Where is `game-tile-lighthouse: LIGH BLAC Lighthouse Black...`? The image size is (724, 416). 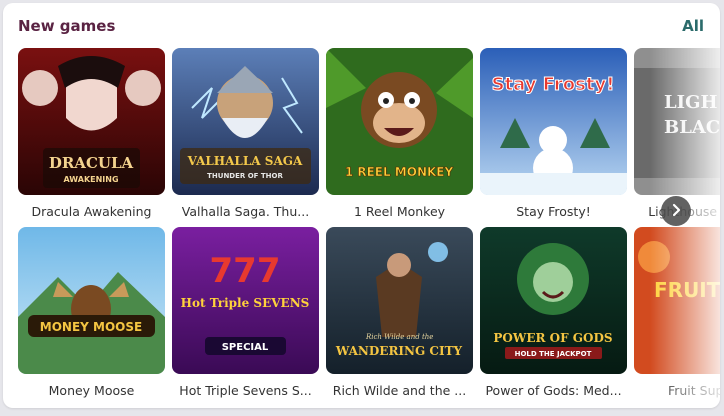 game-tile-lighthouse: LIGH BLAC Lighthouse Black... is located at coordinates (677, 133).